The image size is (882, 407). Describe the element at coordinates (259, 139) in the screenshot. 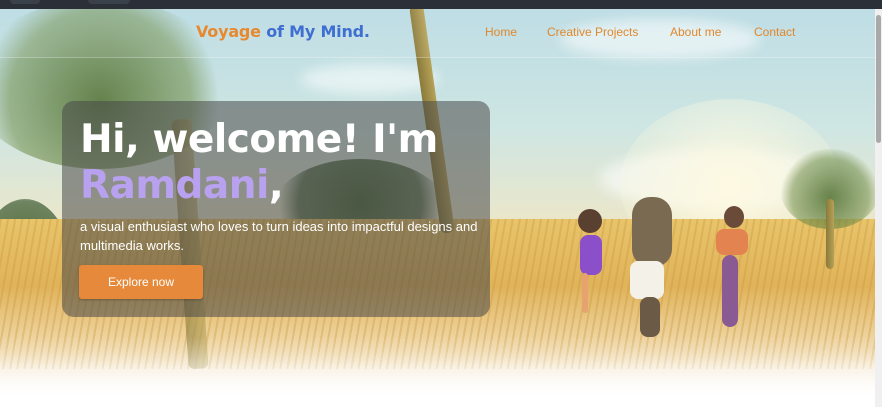

I see `hero-greeting: Hi, welcome! I'm` at that location.